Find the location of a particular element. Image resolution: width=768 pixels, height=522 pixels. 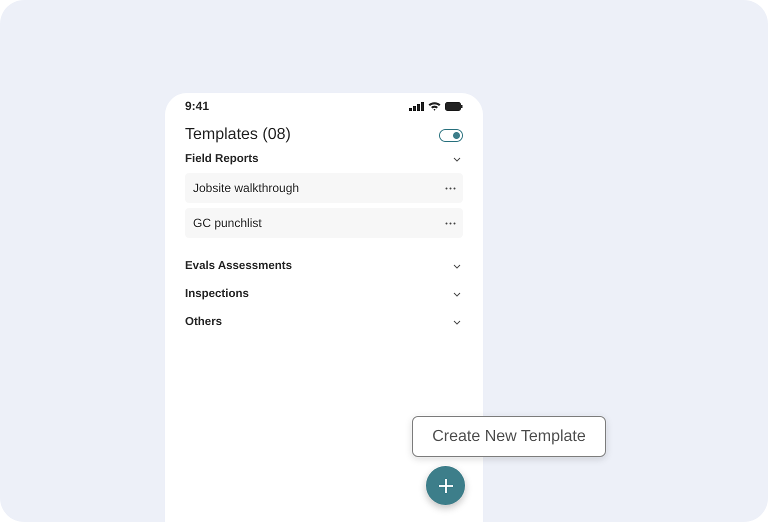

create-template-tooltip: Create New Template is located at coordinates (509, 436).